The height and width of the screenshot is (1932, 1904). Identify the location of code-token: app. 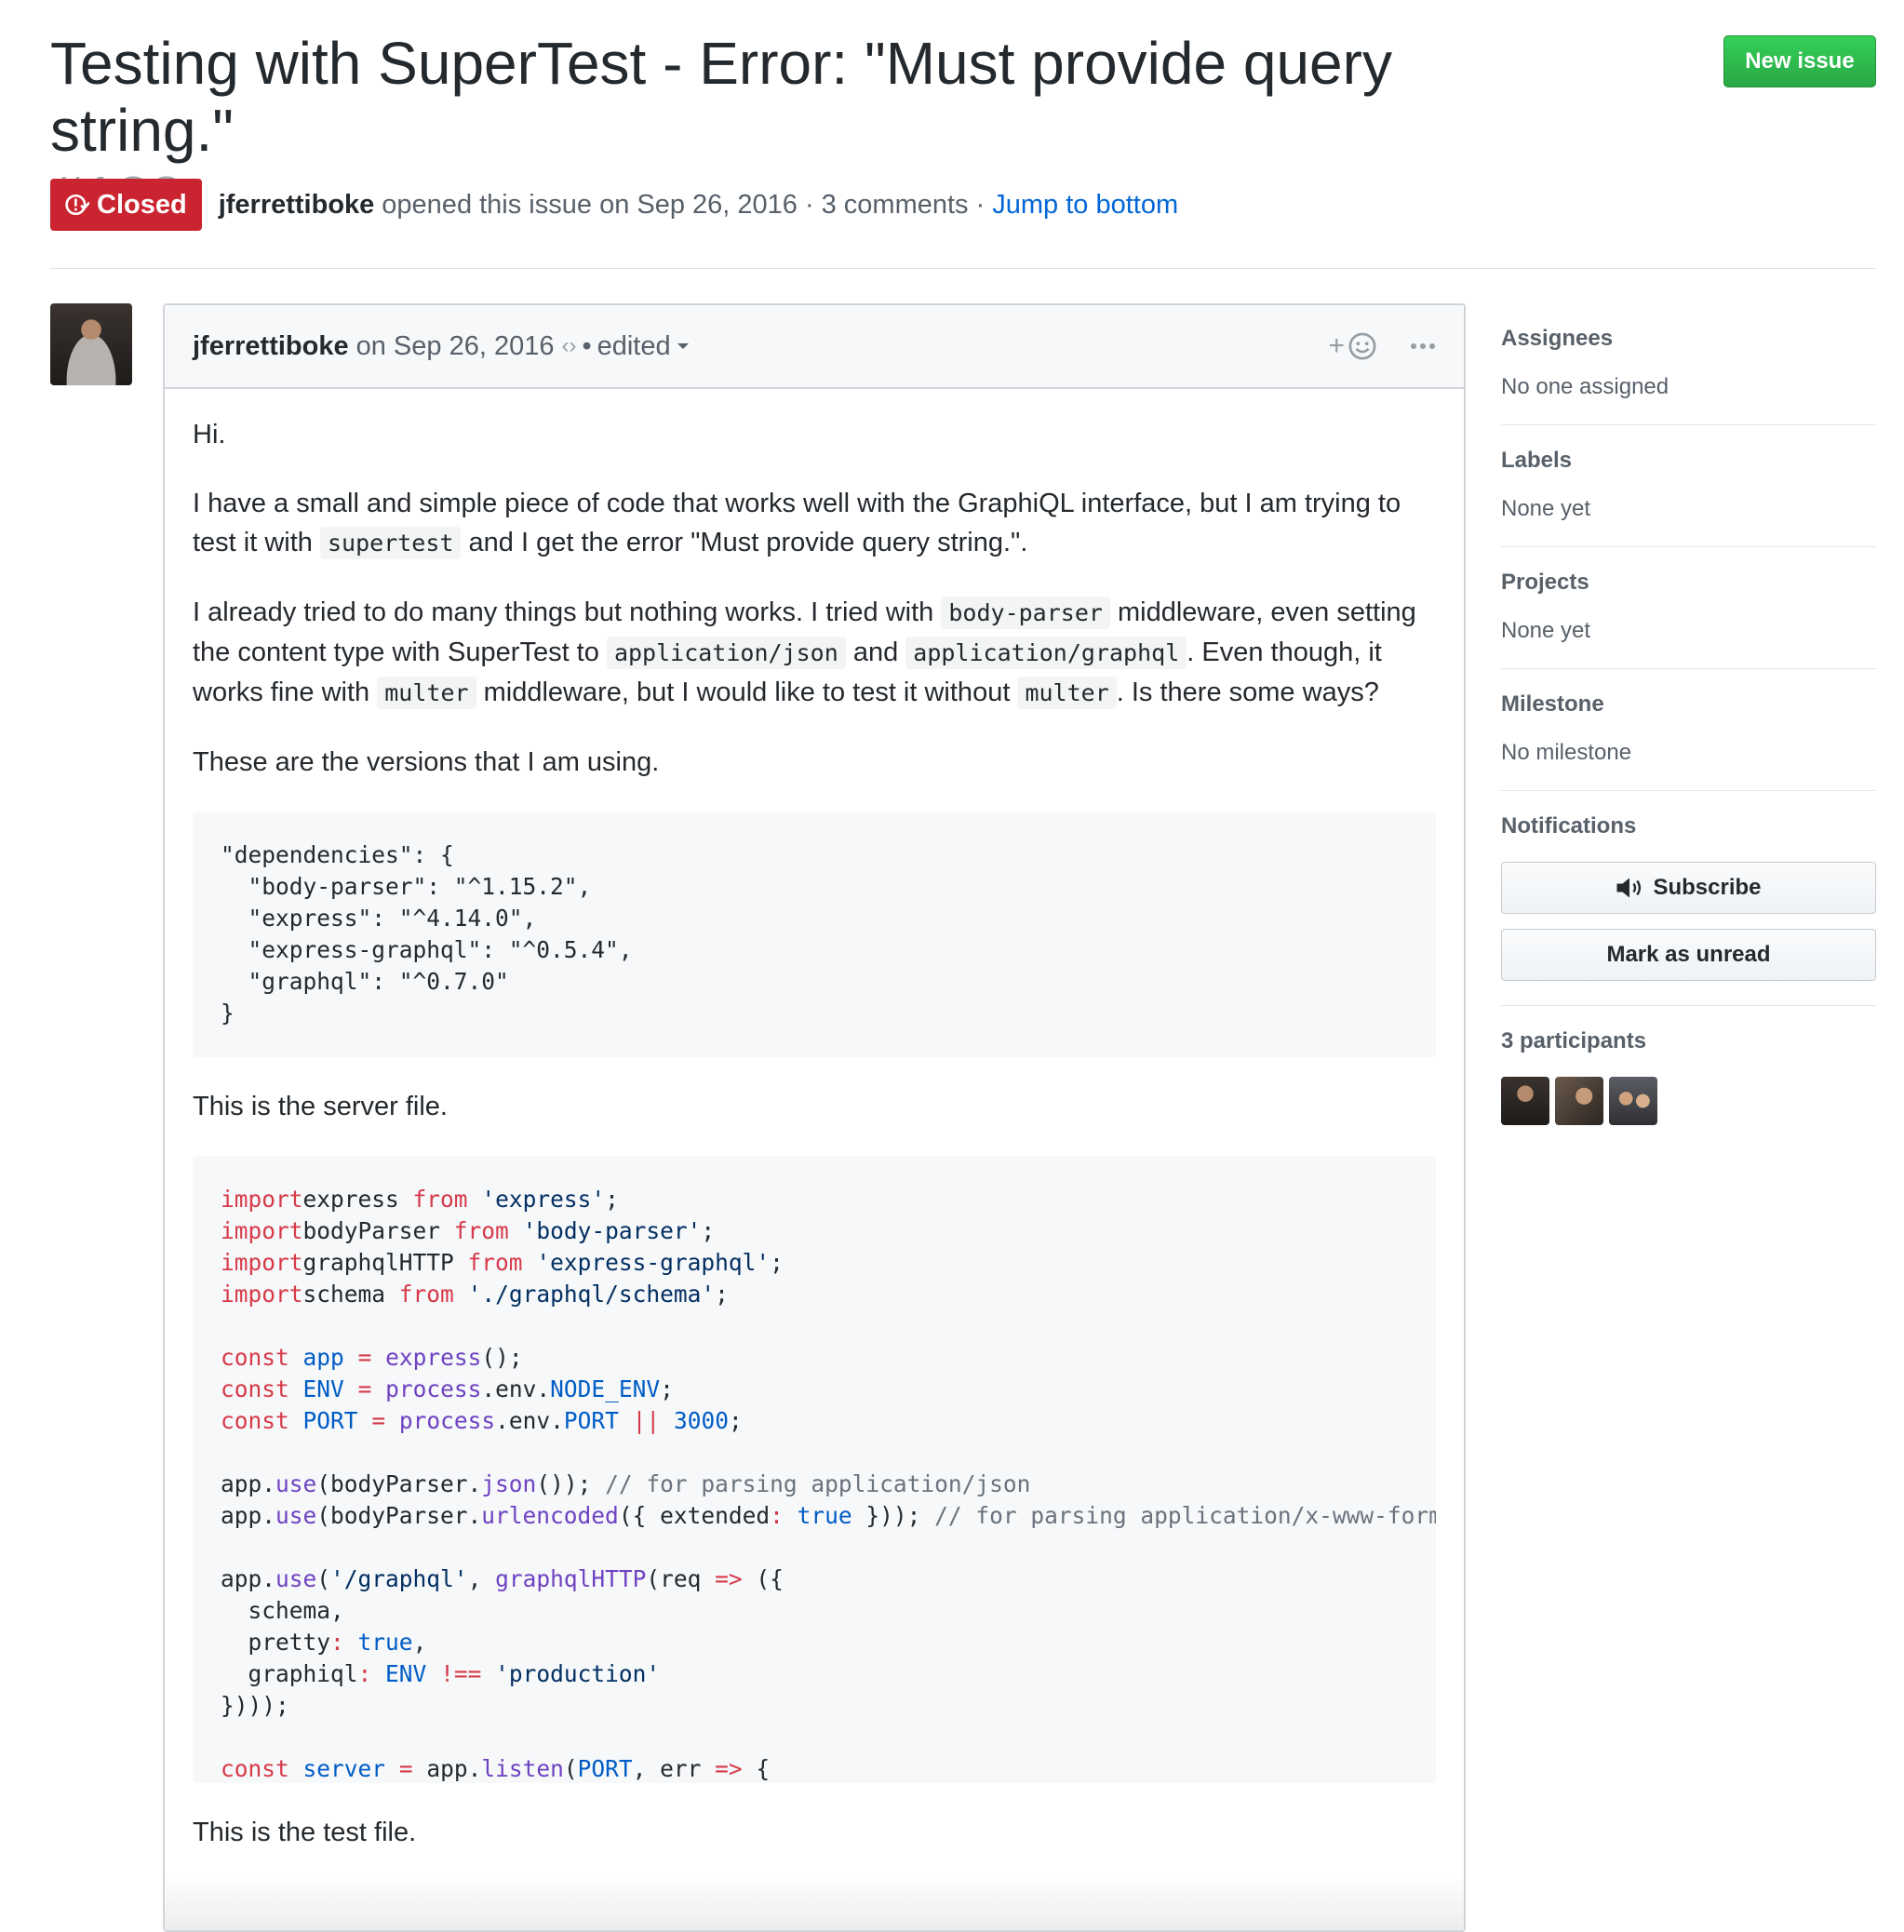
(323, 1357).